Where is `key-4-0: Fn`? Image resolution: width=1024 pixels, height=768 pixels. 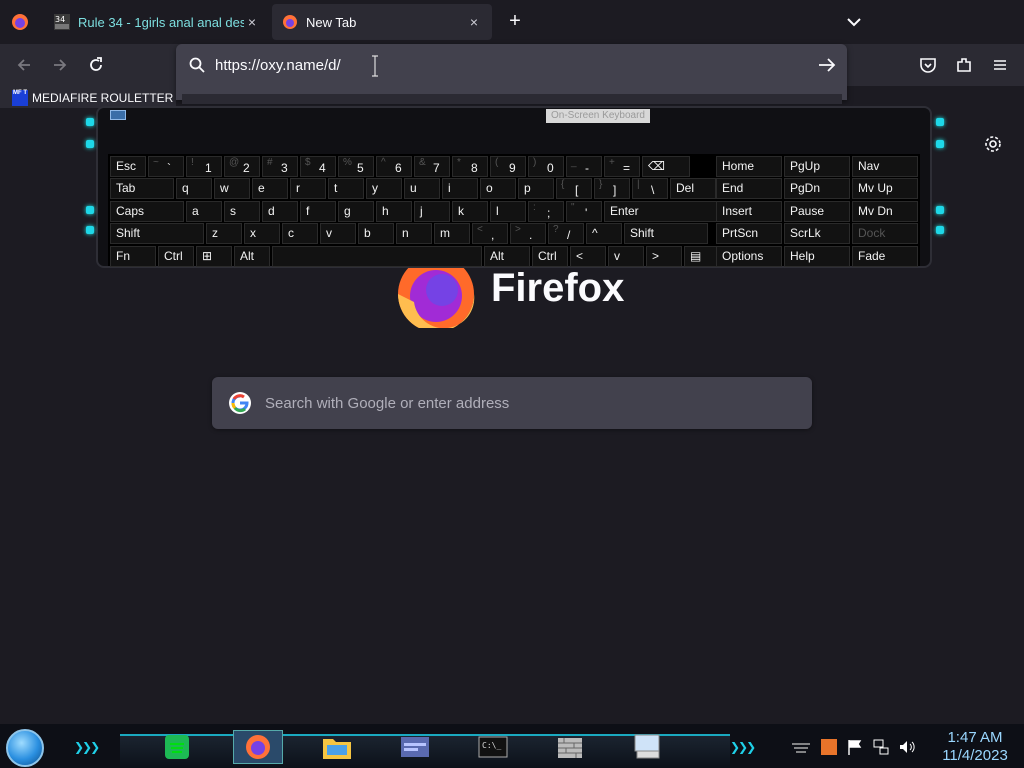 key-4-0: Fn is located at coordinates (133, 256).